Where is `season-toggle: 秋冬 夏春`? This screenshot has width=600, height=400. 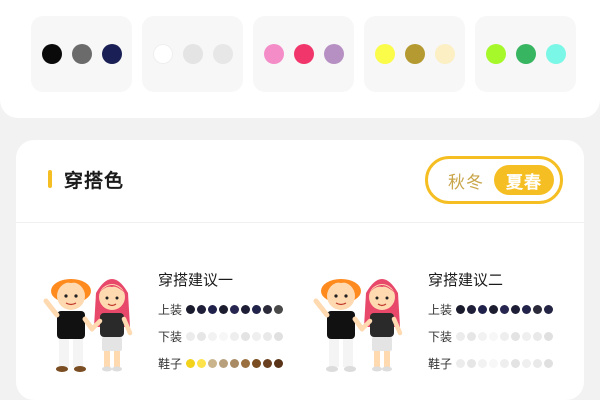
season-toggle: 秋冬 夏春 is located at coordinates (494, 180).